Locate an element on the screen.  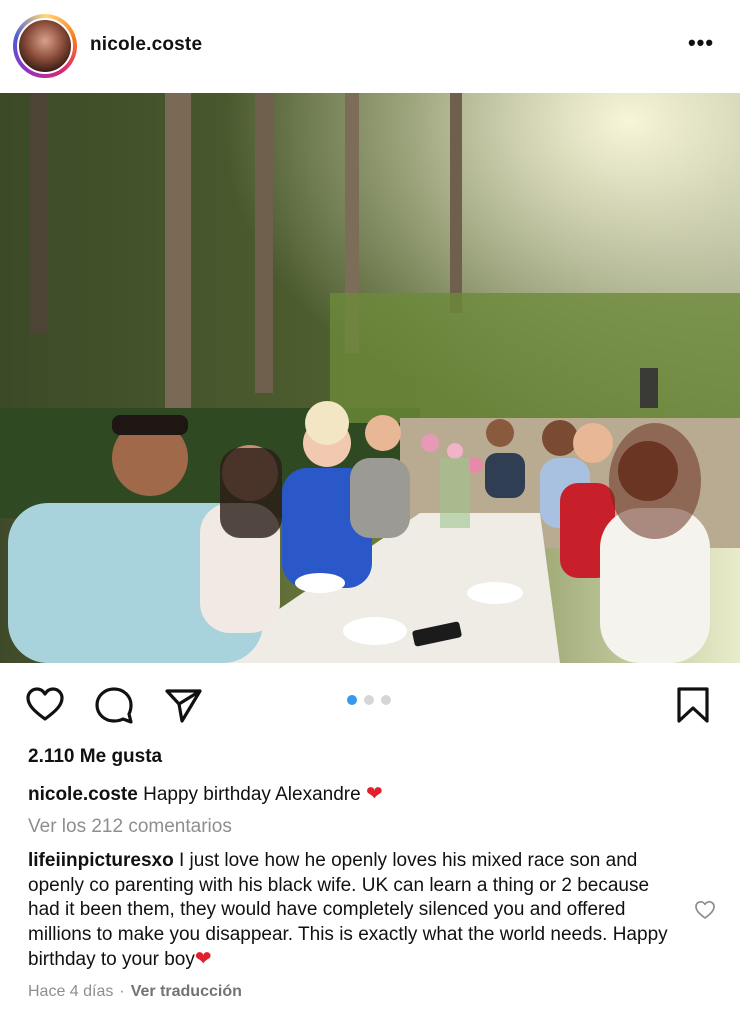
comment-username: lifeiinpicturesxo is located at coordinates (101, 860).